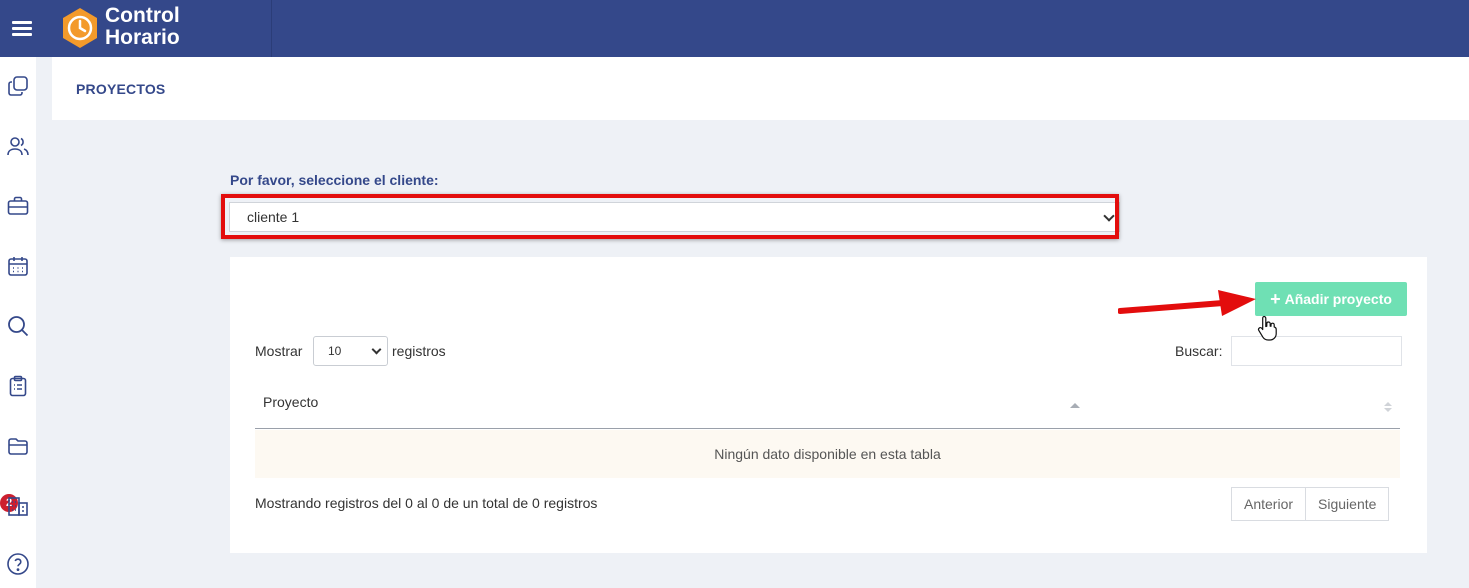 This screenshot has width=1469, height=588. I want to click on sidebar-item-calendar, so click(18, 266).